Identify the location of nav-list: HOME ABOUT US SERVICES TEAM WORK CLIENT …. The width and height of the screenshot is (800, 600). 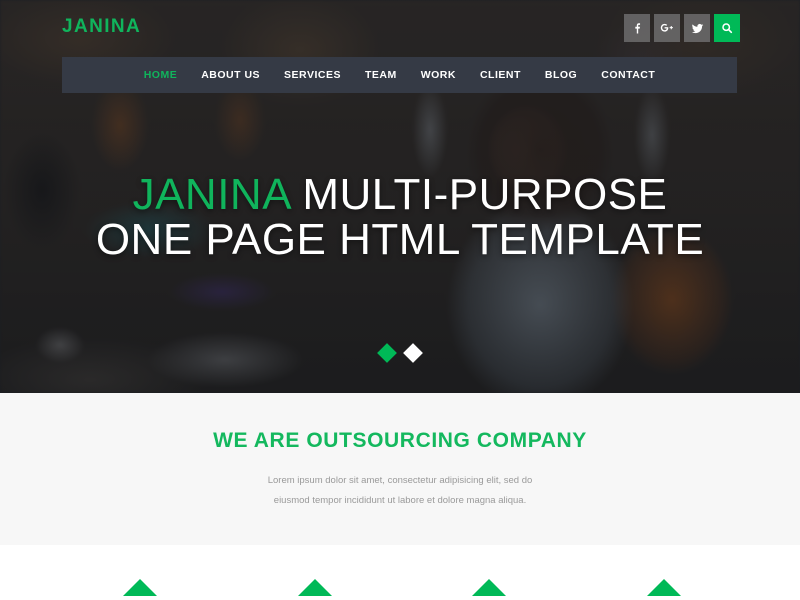
(400, 75).